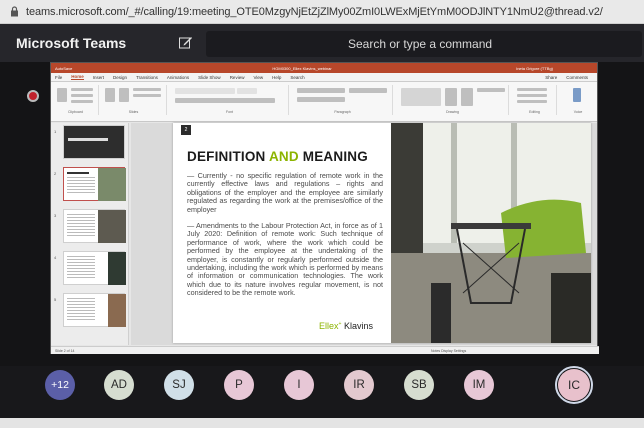  Describe the element at coordinates (230, 100) in the screenshot. I see `ribbon-group-font: Font` at that location.